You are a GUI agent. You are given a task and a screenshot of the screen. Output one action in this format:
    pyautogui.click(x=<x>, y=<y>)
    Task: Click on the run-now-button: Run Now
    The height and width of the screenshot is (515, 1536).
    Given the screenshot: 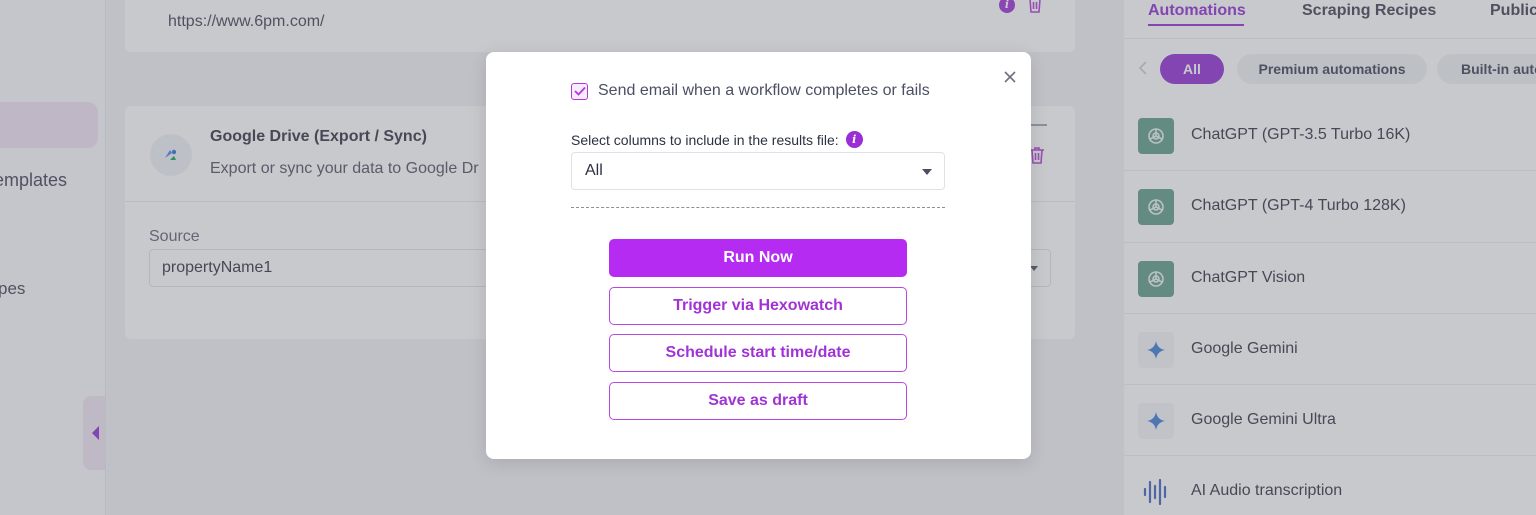 What is the action you would take?
    pyautogui.click(x=758, y=258)
    